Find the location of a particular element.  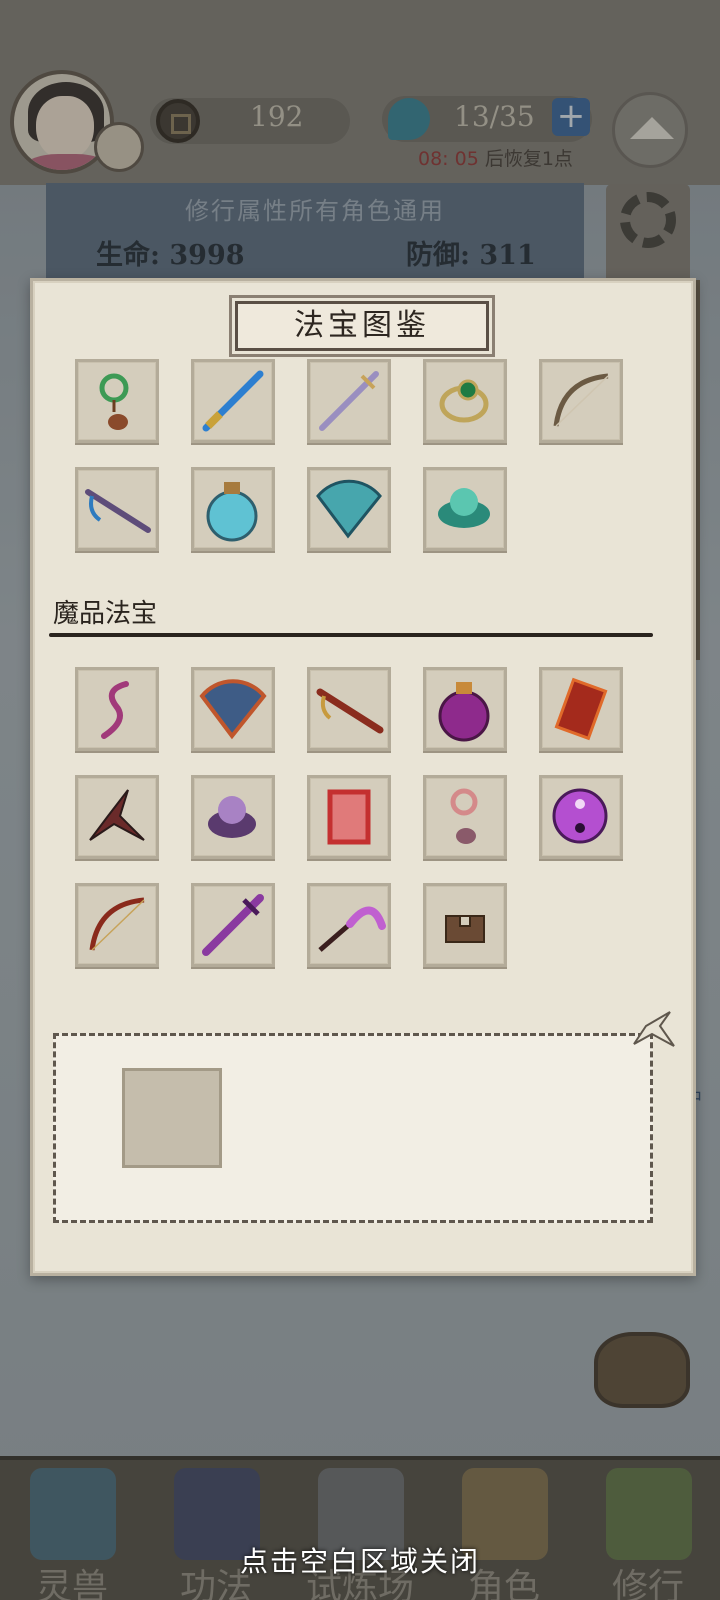

red-scroll-icon is located at coordinates (349, 817).